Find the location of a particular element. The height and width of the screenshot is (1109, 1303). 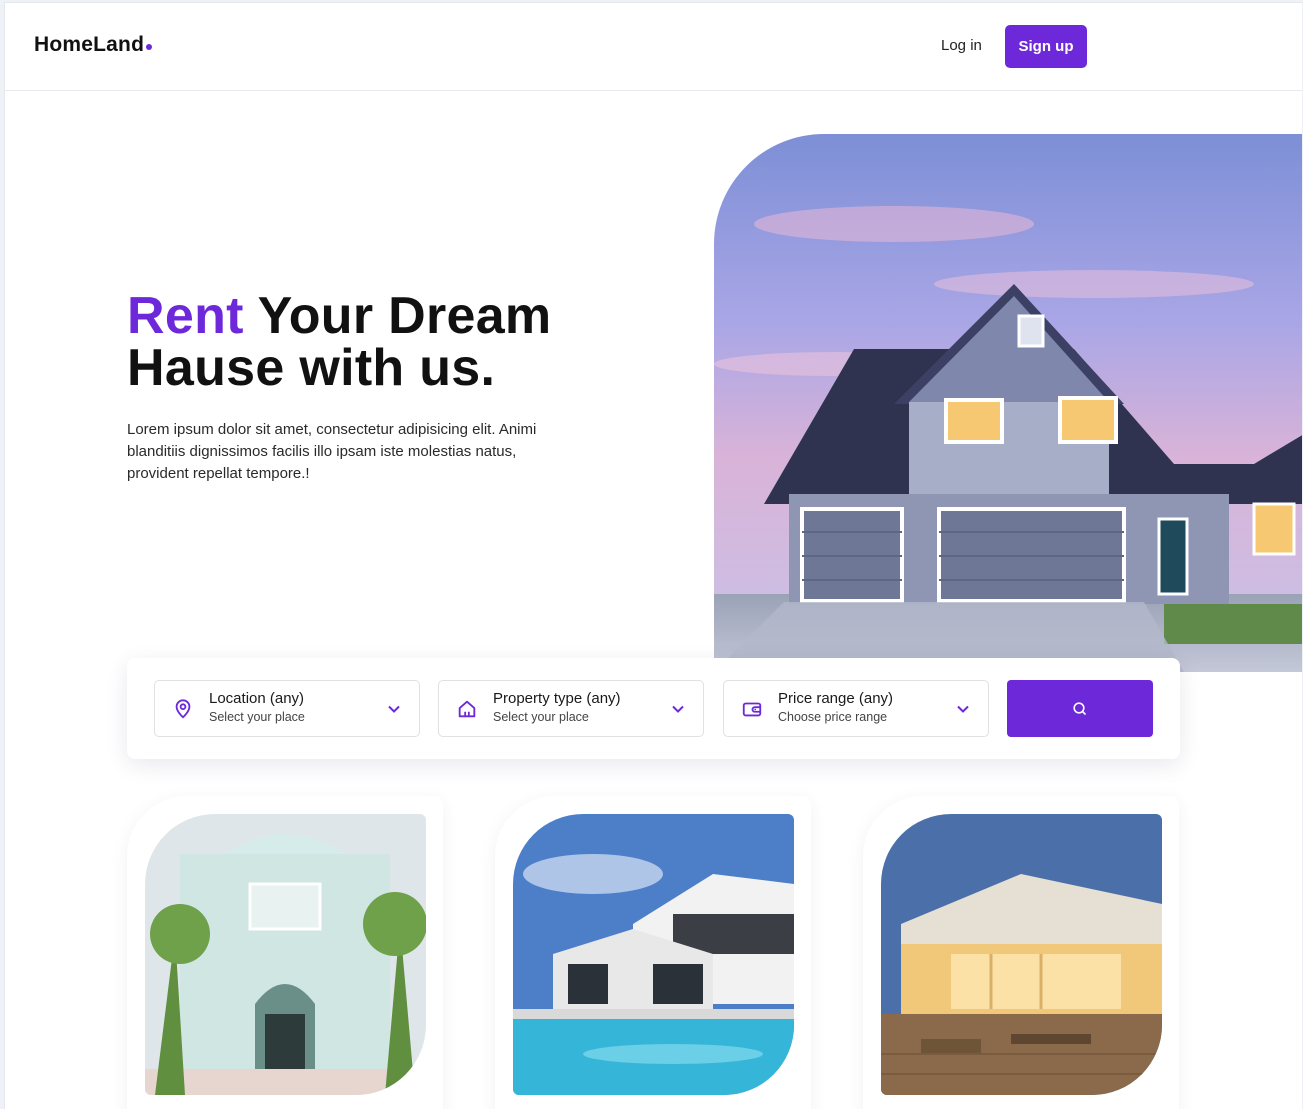

property-type-filter-title: Property type (any) is located at coordinates (557, 698).